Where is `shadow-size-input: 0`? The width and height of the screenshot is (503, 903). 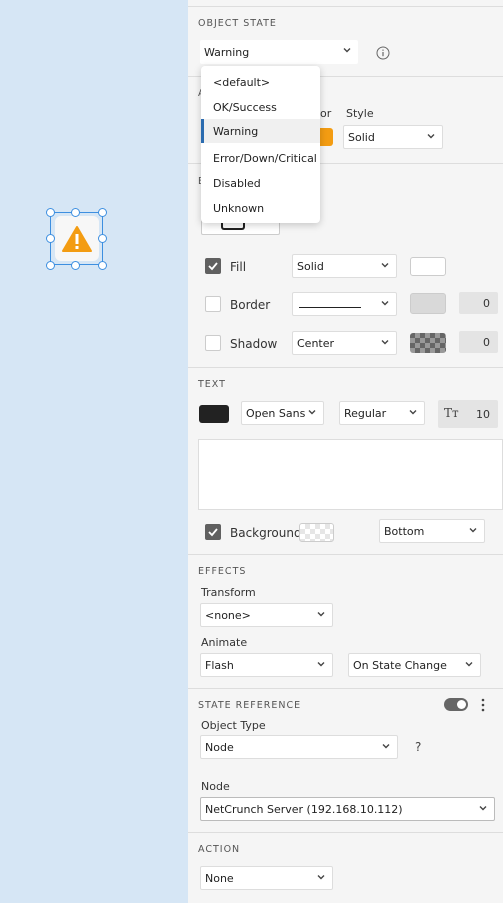
shadow-size-input: 0 is located at coordinates (478, 342).